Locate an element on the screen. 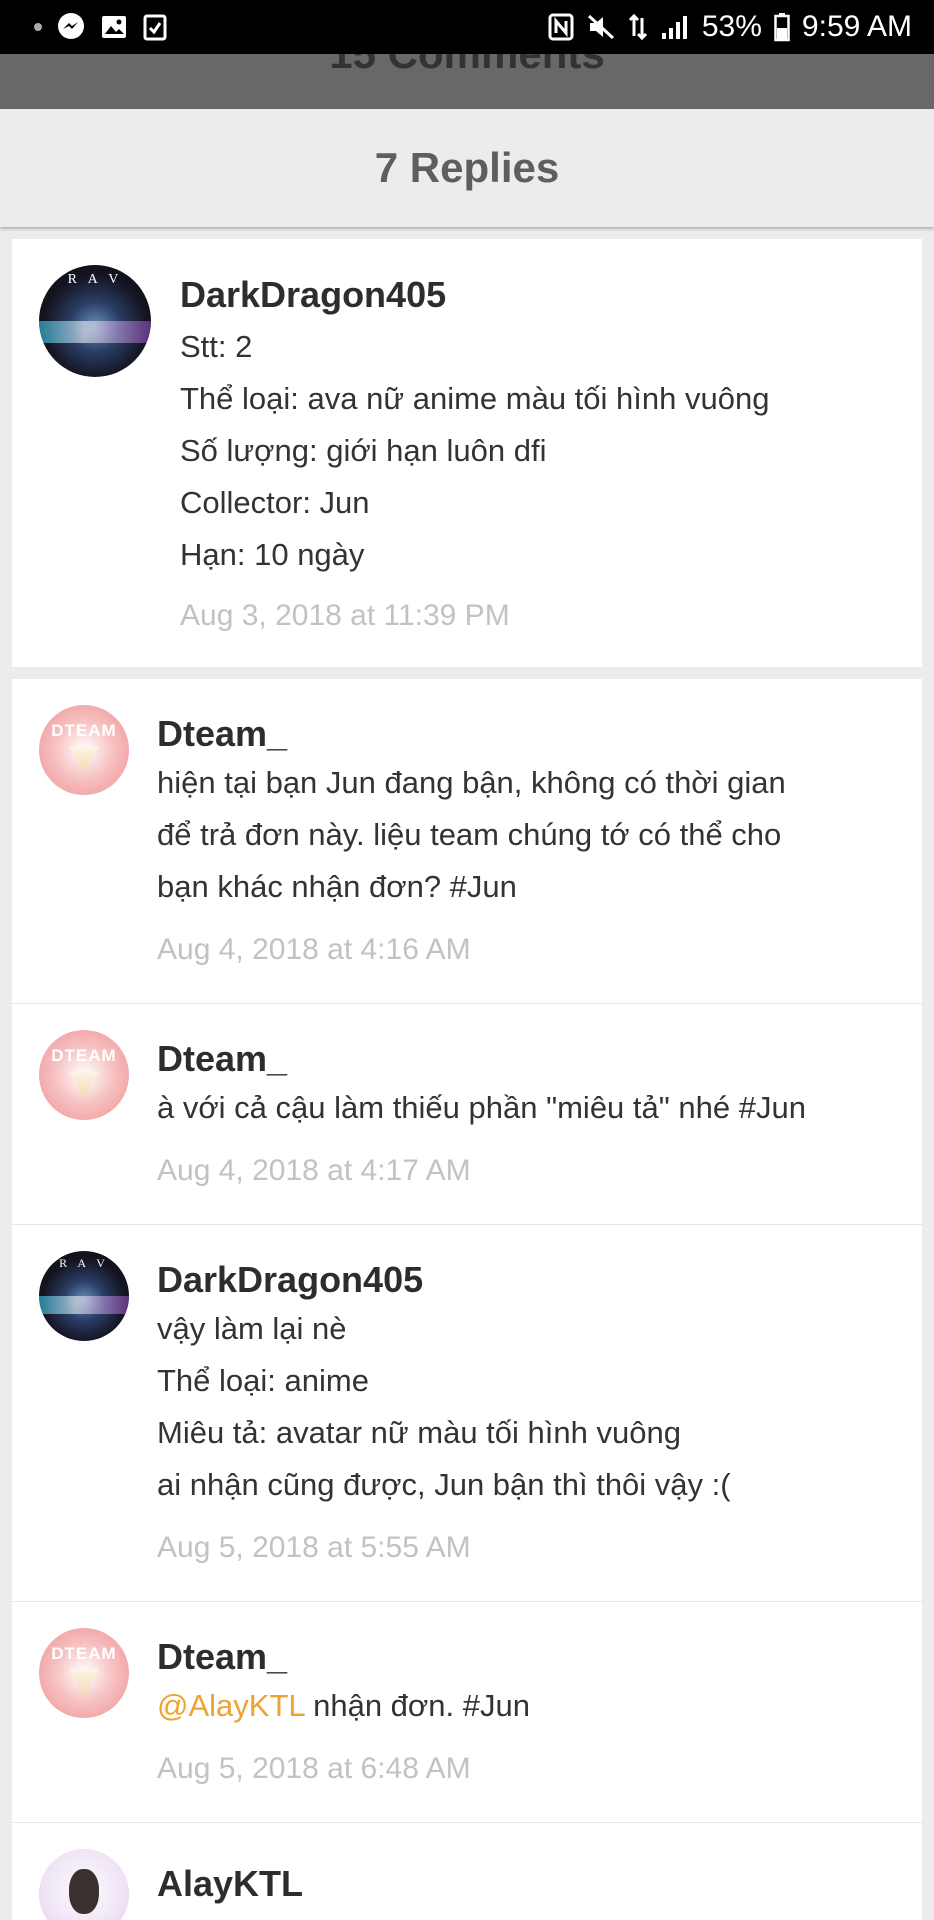 This screenshot has height=1920, width=934. task-icon is located at coordinates (155, 27).